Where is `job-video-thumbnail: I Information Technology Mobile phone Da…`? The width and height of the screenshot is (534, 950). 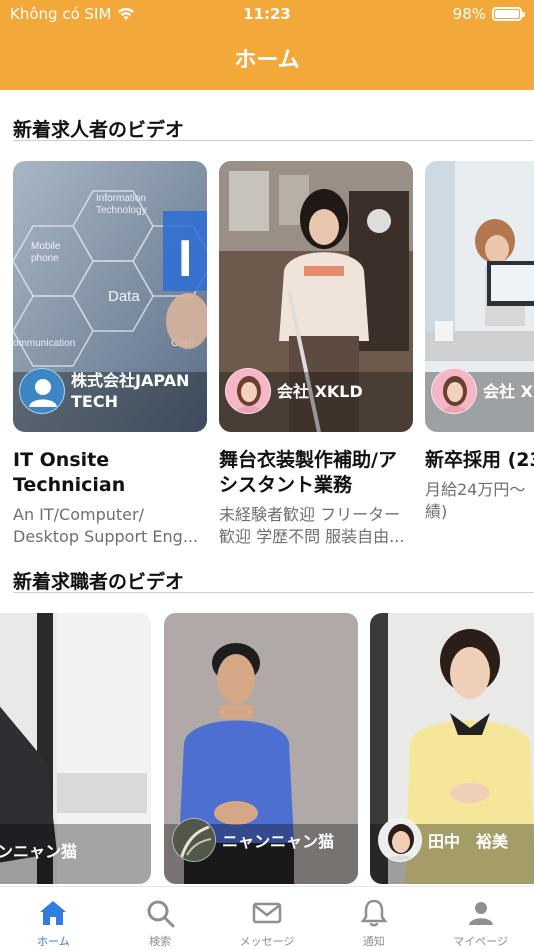 job-video-thumbnail: I Information Technology Mobile phone Da… is located at coordinates (110, 296).